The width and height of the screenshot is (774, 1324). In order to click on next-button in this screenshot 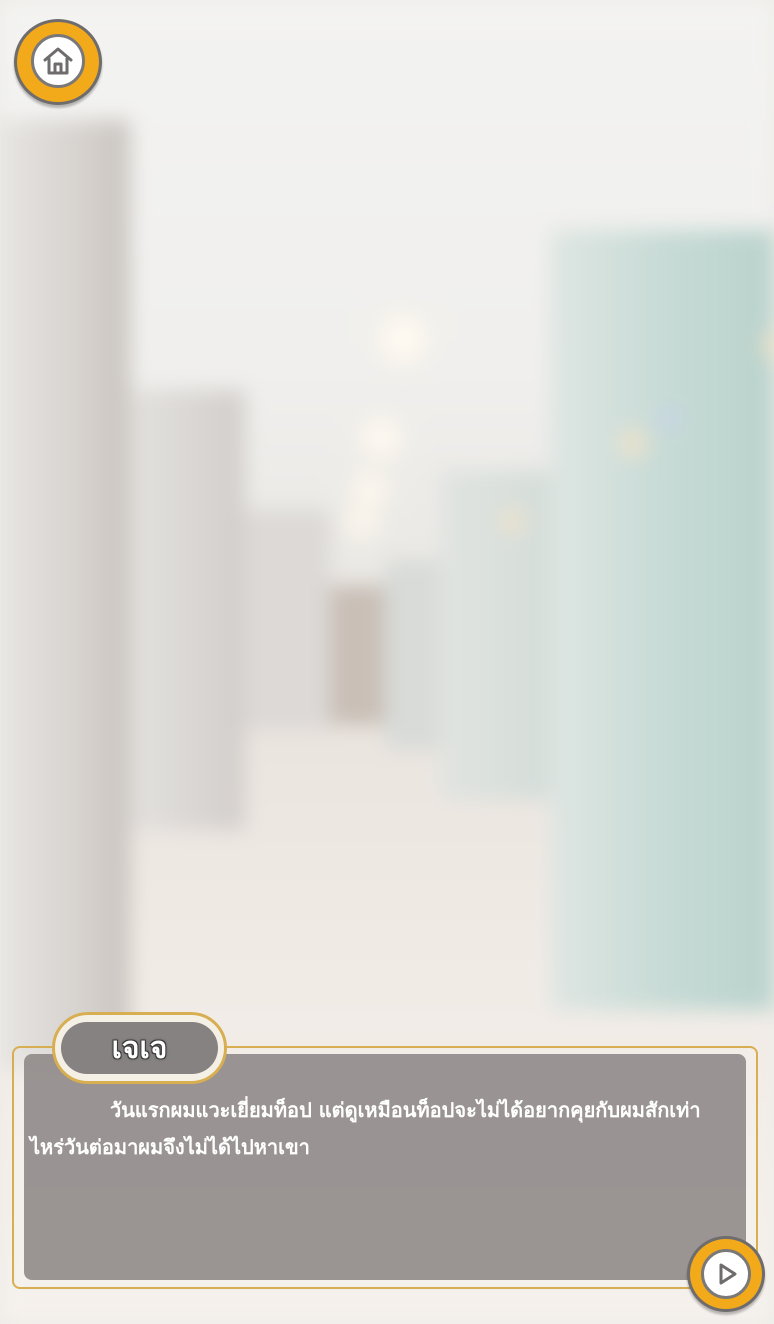, I will do `click(726, 1274)`.